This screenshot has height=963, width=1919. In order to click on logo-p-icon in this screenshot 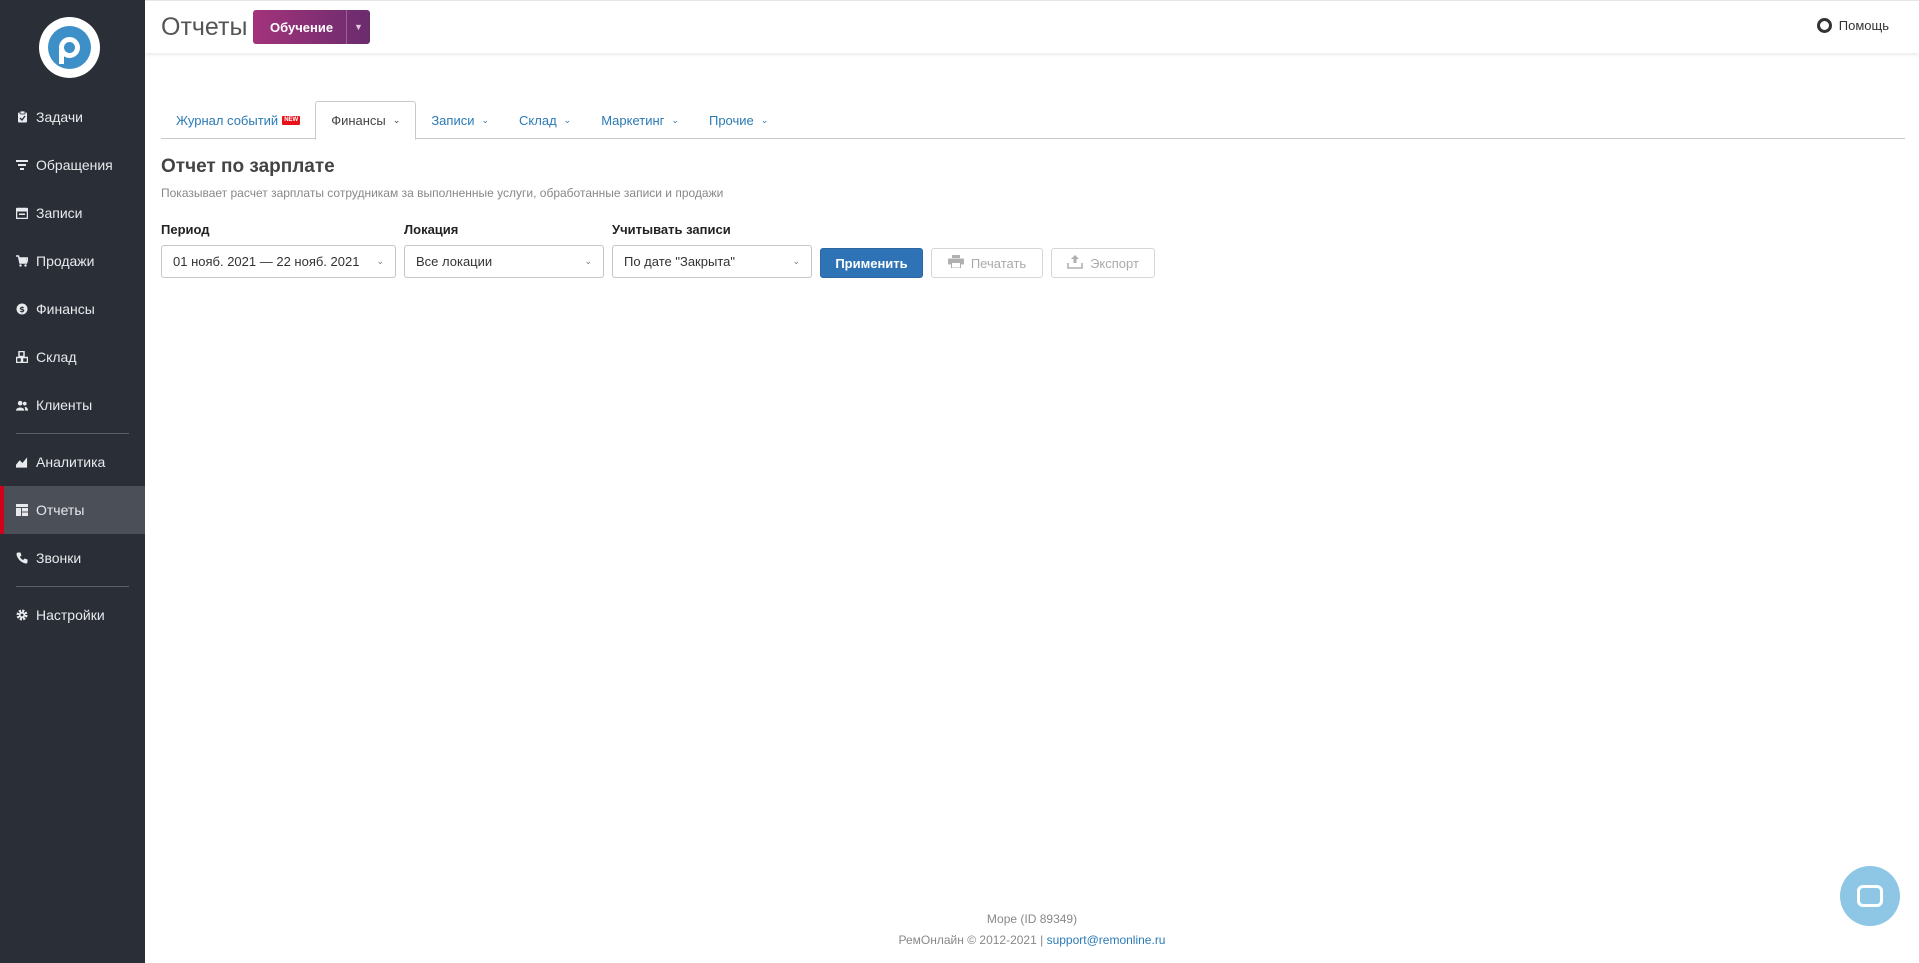, I will do `click(69, 50)`.